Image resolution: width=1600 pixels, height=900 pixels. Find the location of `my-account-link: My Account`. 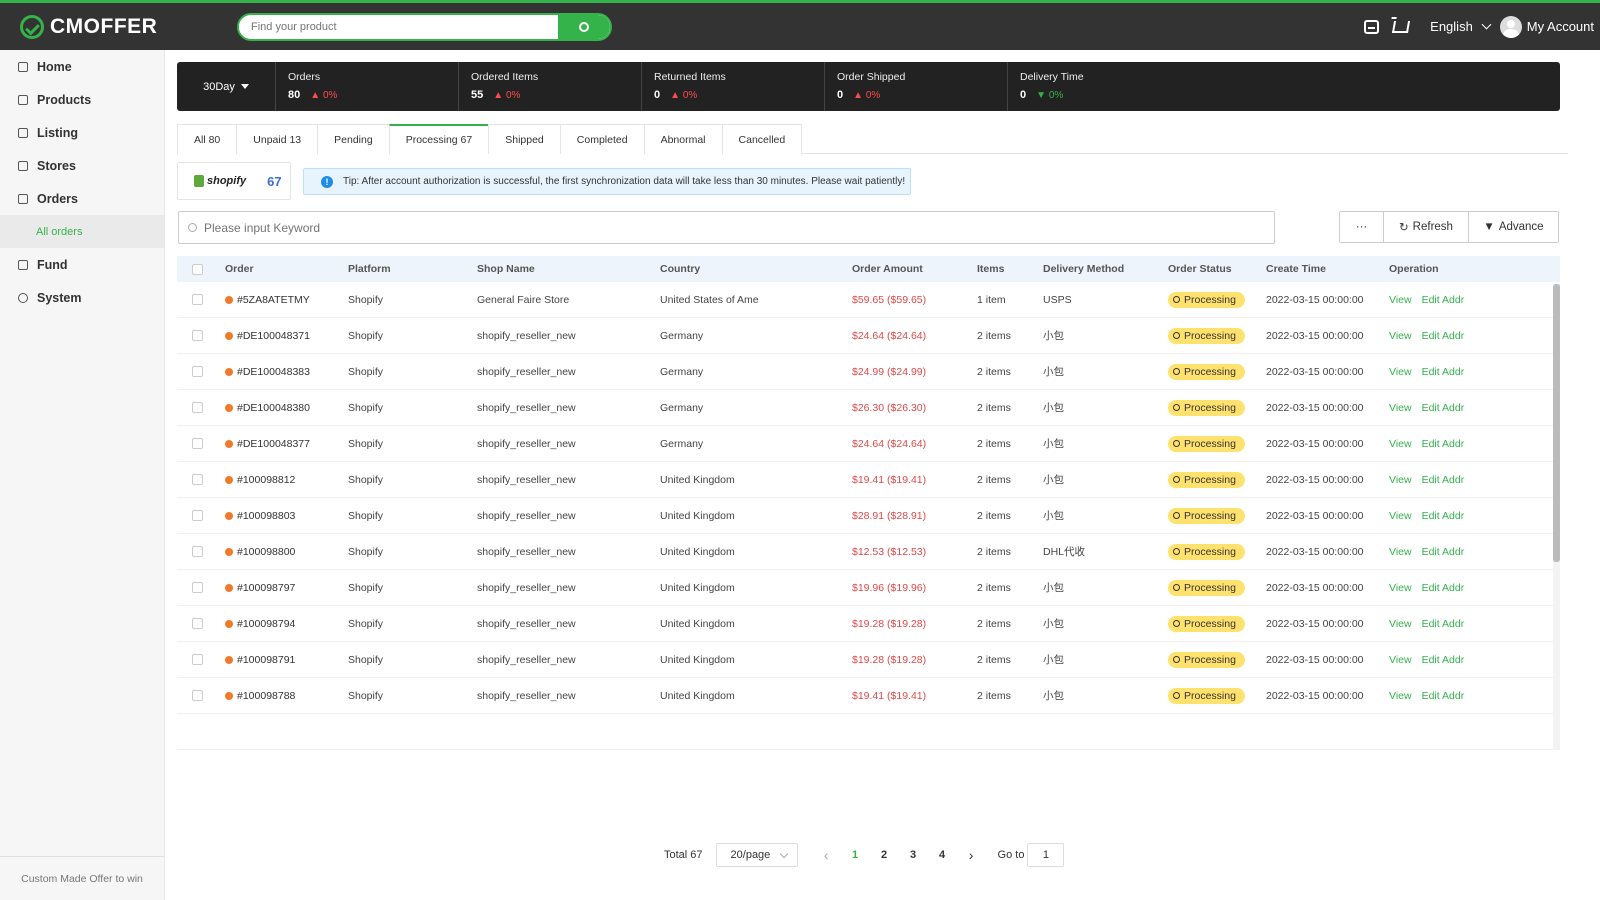

my-account-link: My Account is located at coordinates (1560, 26).